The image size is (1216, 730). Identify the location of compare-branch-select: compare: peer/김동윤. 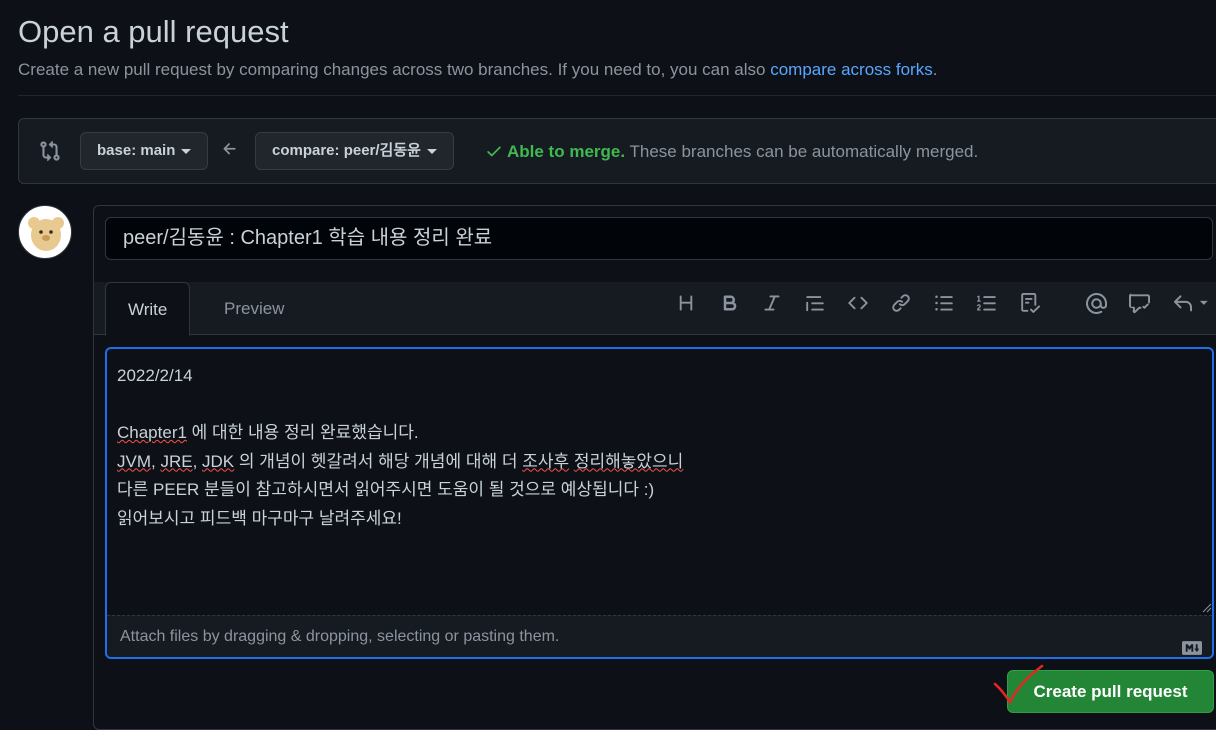
(354, 151).